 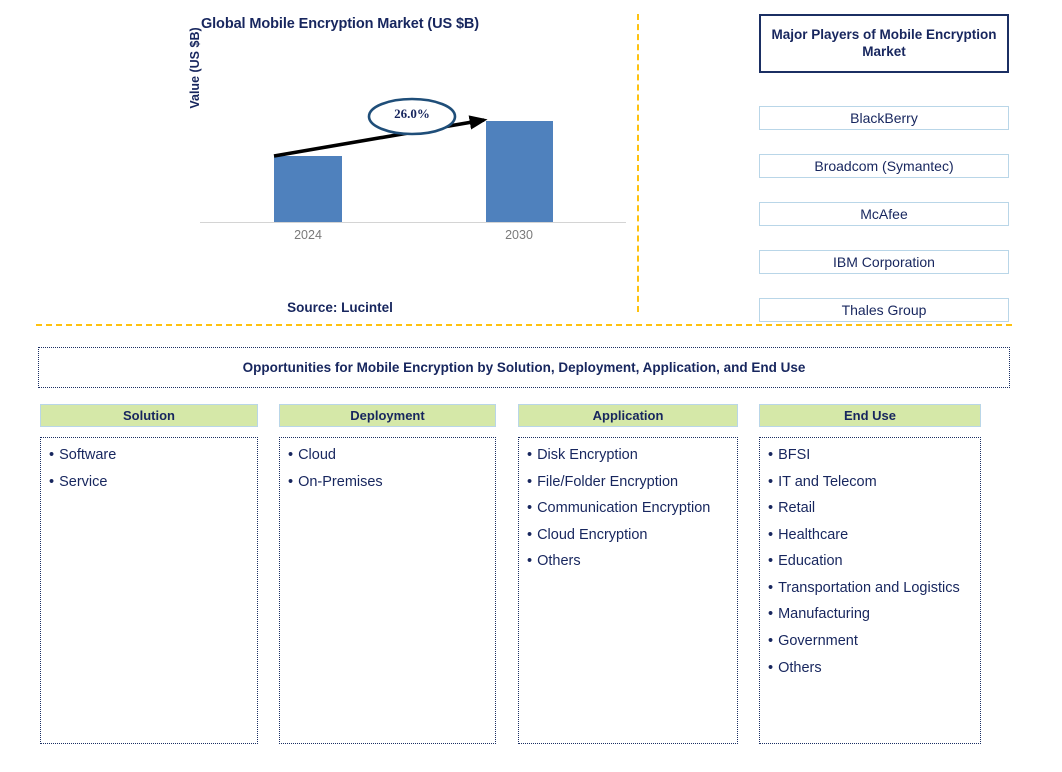 I want to click on bar-chart: Value (US $B) 26.0% 2024 2030, so click(x=407, y=141).